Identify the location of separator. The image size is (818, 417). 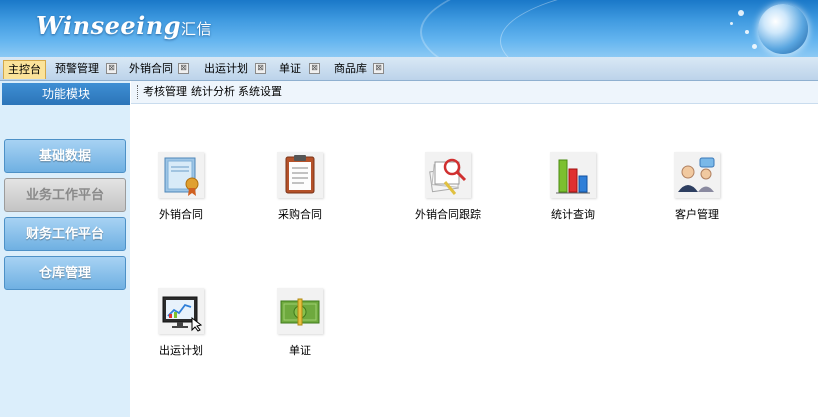
(138, 92).